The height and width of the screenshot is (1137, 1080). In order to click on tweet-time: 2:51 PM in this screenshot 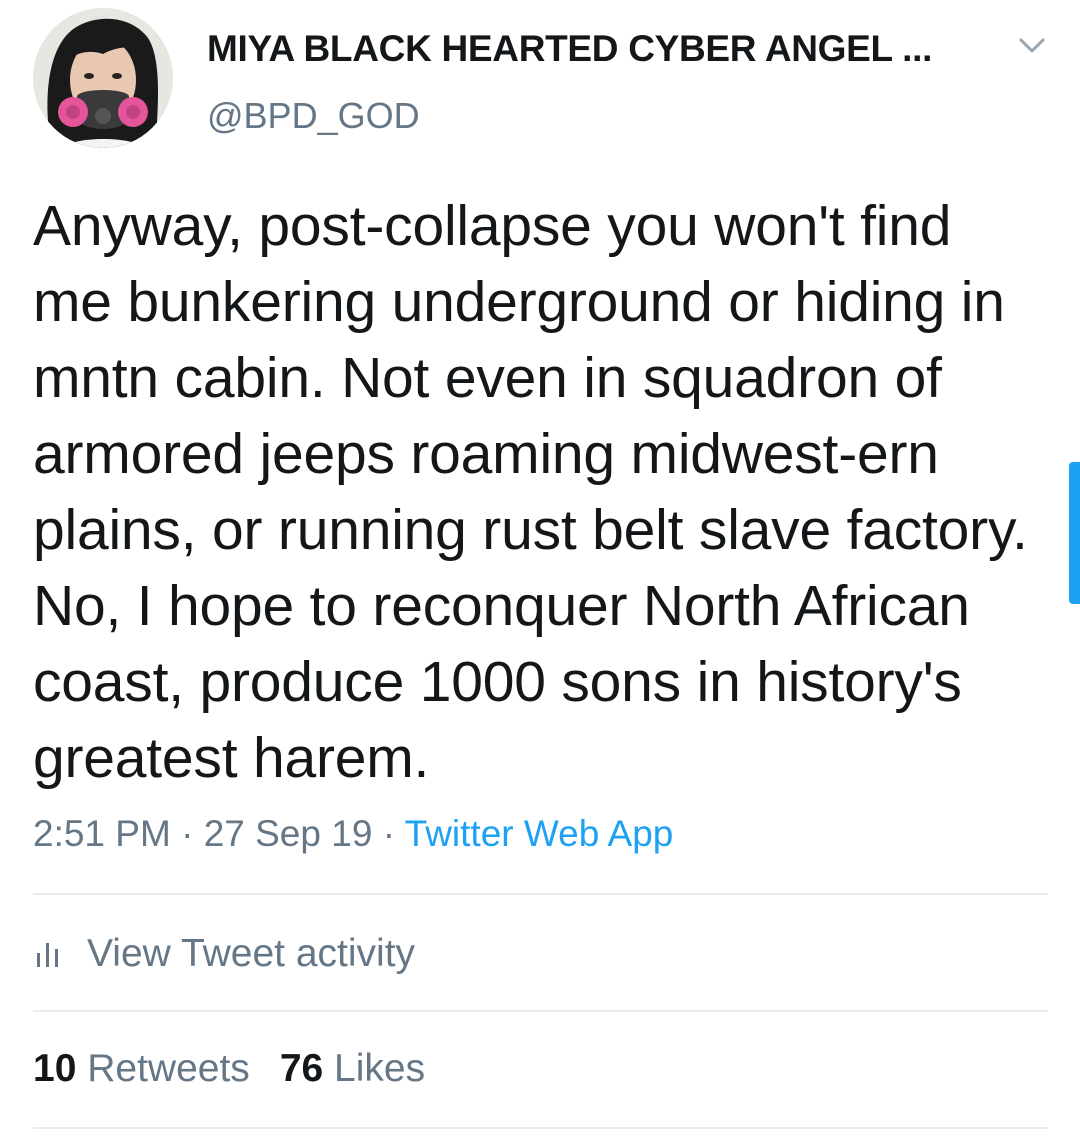, I will do `click(102, 833)`.